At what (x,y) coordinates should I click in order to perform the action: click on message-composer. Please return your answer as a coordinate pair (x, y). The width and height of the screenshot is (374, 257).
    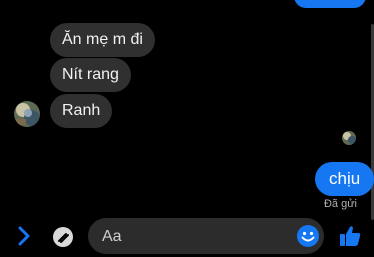
    Looking at the image, I should click on (206, 237).